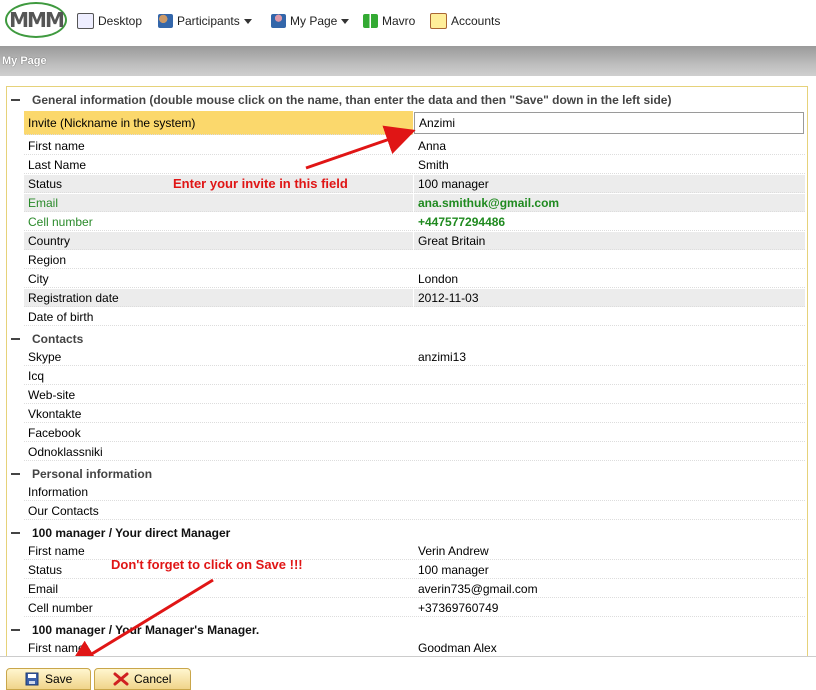  I want to click on table-row: Registration date 2012-11-03, so click(414, 298).